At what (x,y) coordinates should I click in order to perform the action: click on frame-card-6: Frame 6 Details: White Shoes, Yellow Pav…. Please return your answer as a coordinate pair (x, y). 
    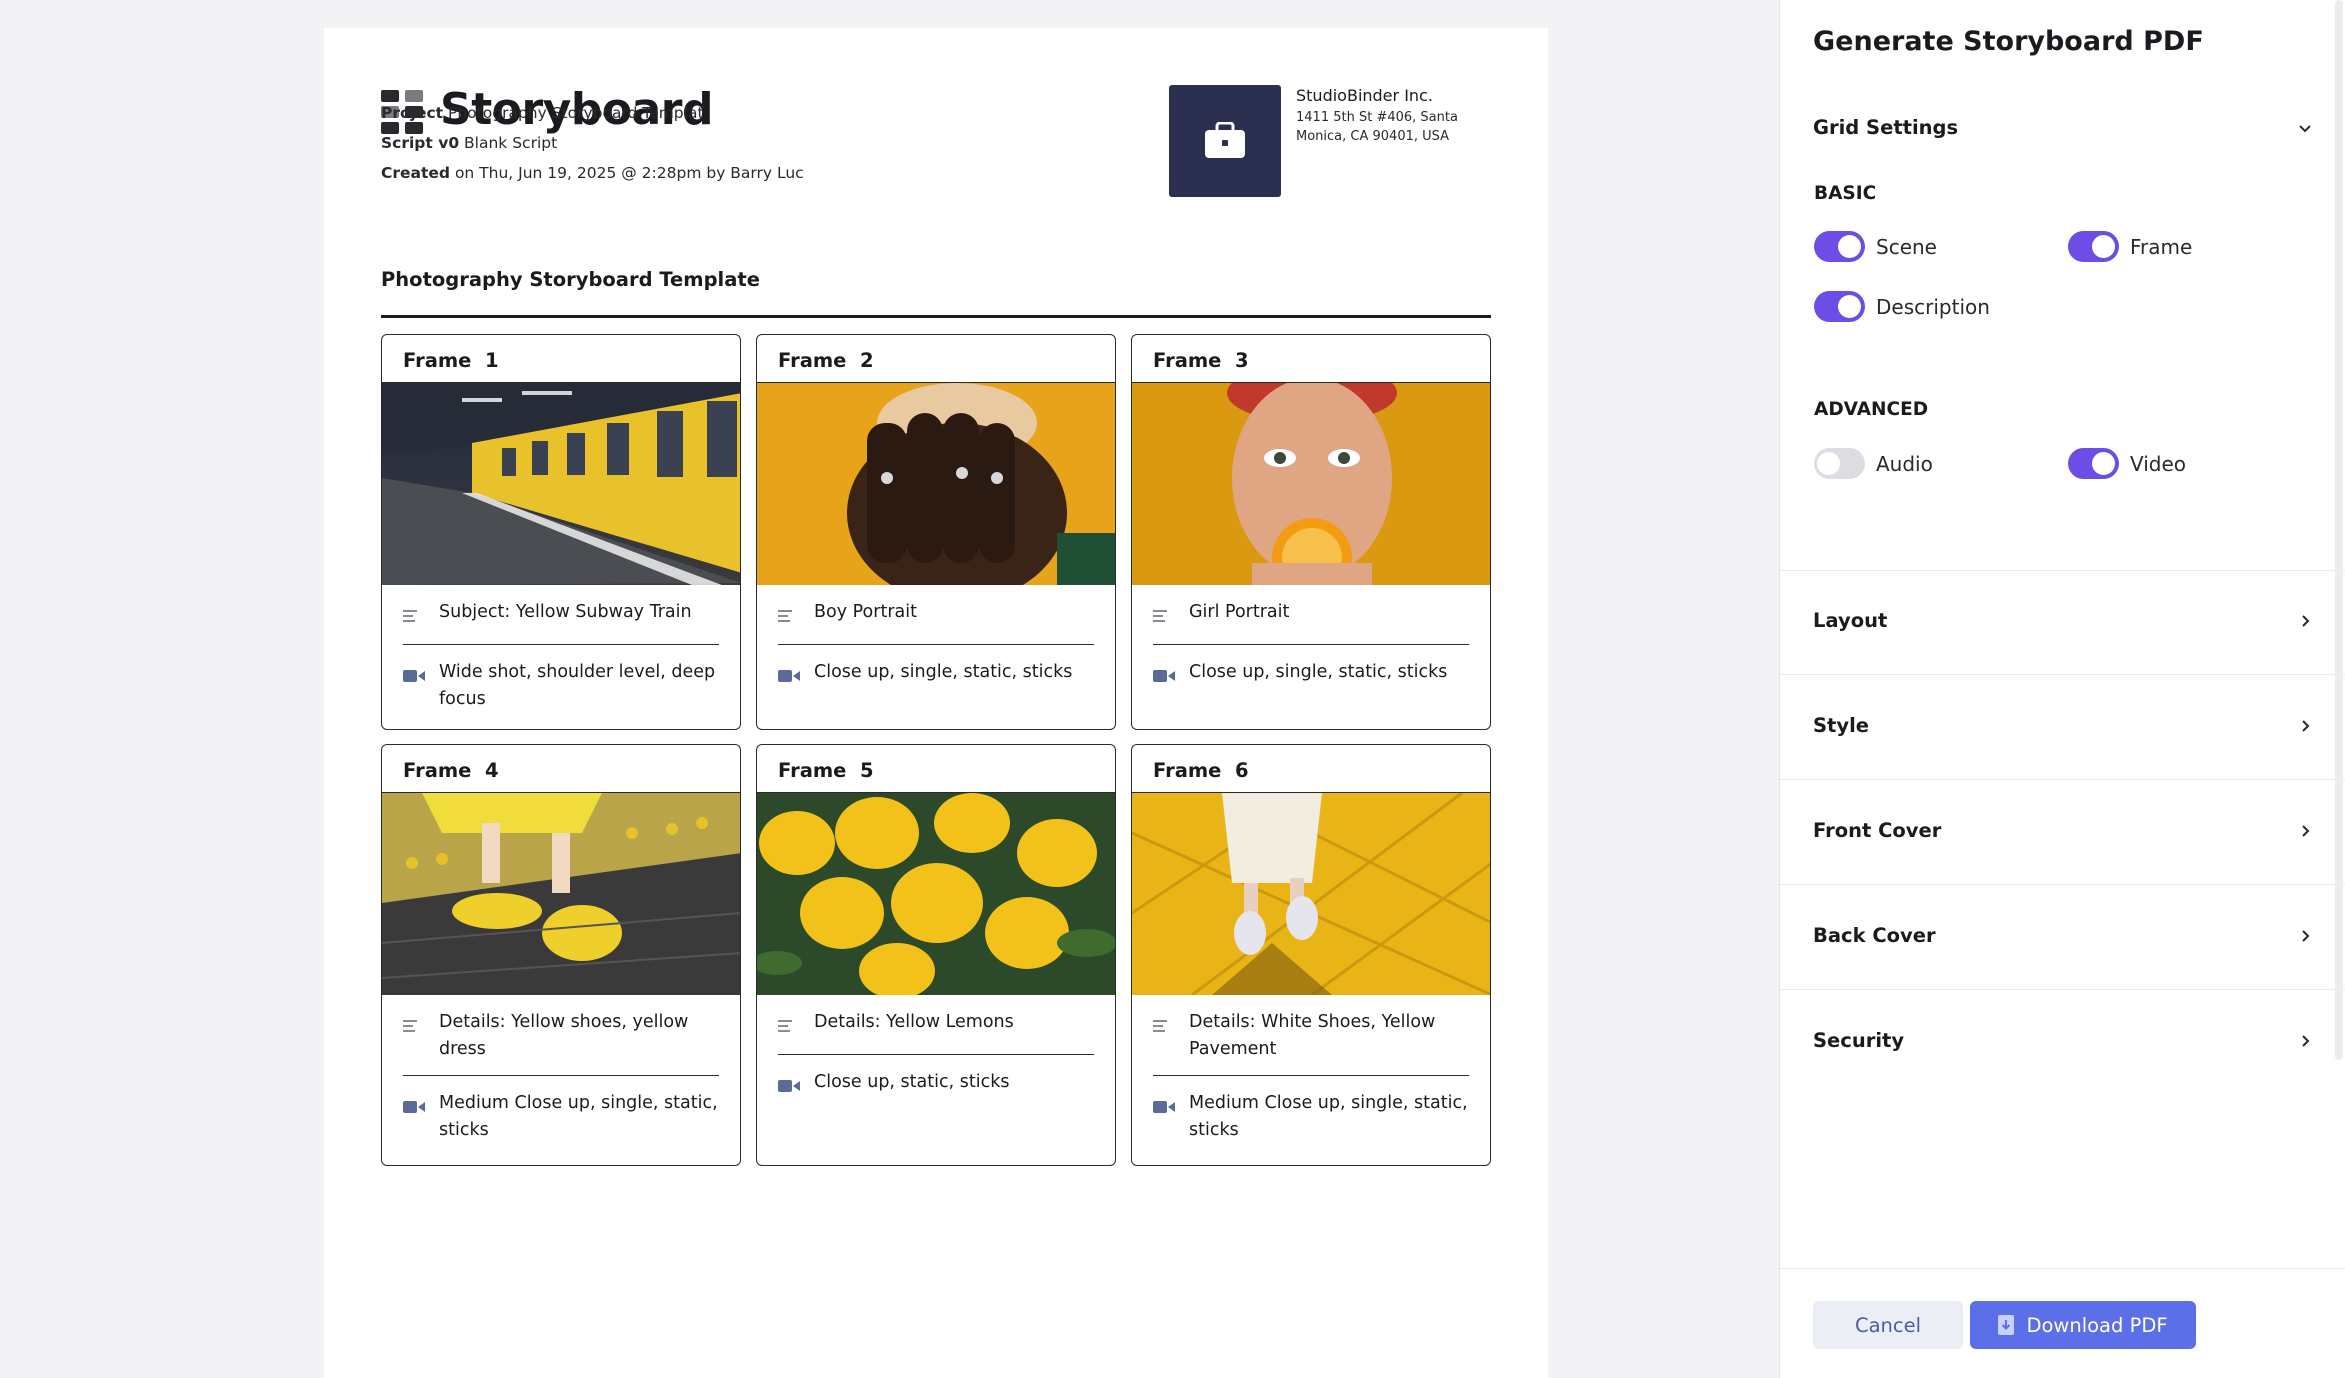
    Looking at the image, I should click on (1311, 955).